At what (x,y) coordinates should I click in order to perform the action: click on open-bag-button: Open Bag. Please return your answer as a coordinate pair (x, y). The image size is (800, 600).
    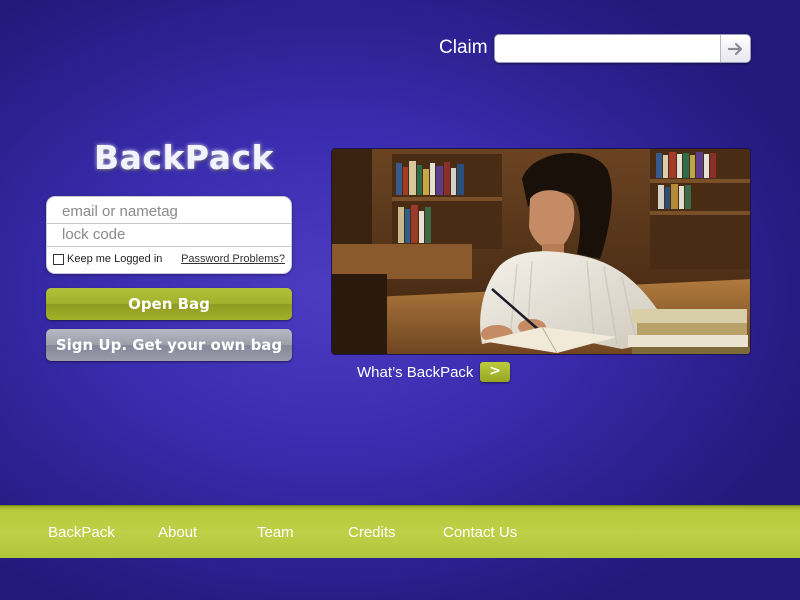
    Looking at the image, I should click on (169, 304).